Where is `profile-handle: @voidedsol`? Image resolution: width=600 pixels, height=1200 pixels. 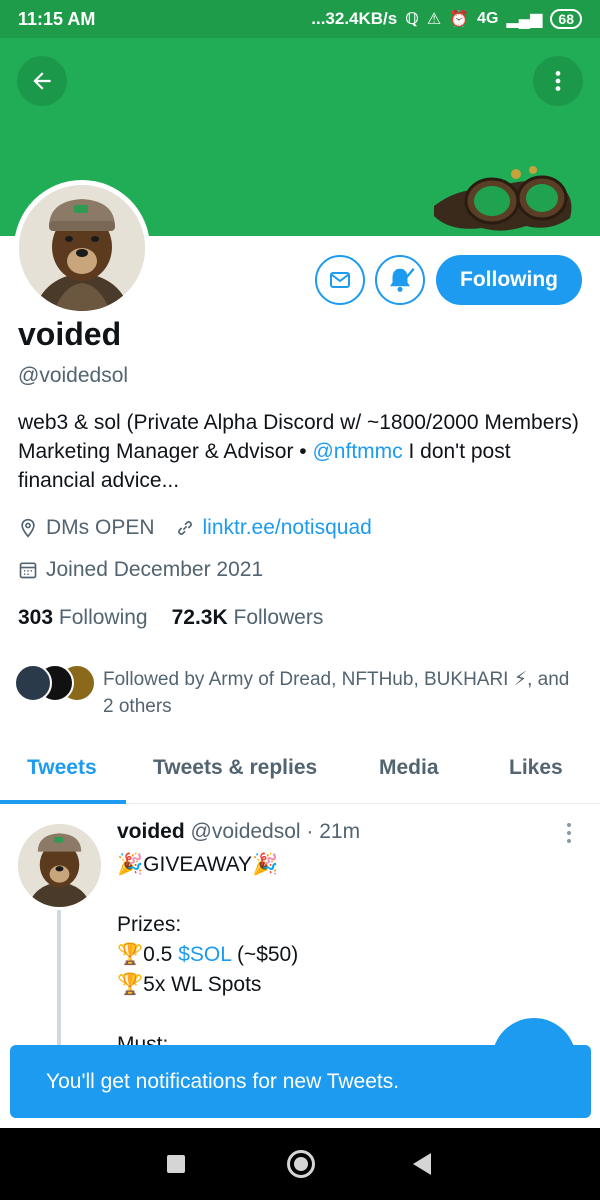
profile-handle: @voidedsol is located at coordinates (73, 375).